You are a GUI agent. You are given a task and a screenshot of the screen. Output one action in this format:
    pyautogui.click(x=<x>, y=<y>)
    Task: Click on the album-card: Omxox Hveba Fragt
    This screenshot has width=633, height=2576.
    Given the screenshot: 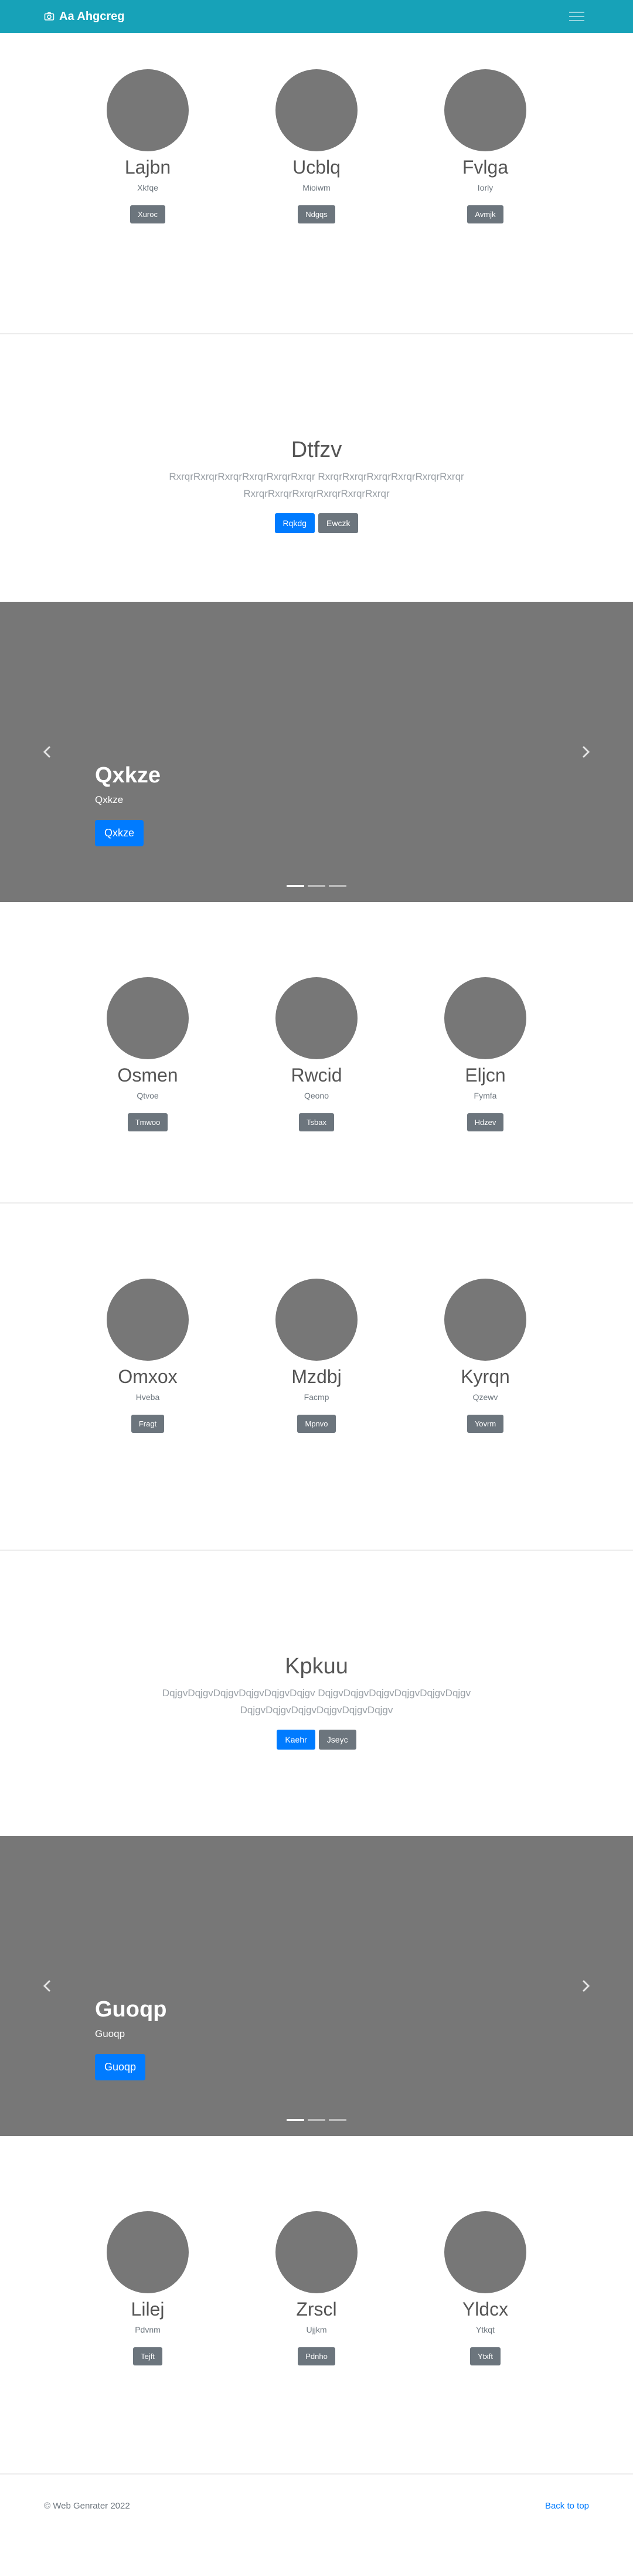 What is the action you would take?
    pyautogui.click(x=148, y=1356)
    